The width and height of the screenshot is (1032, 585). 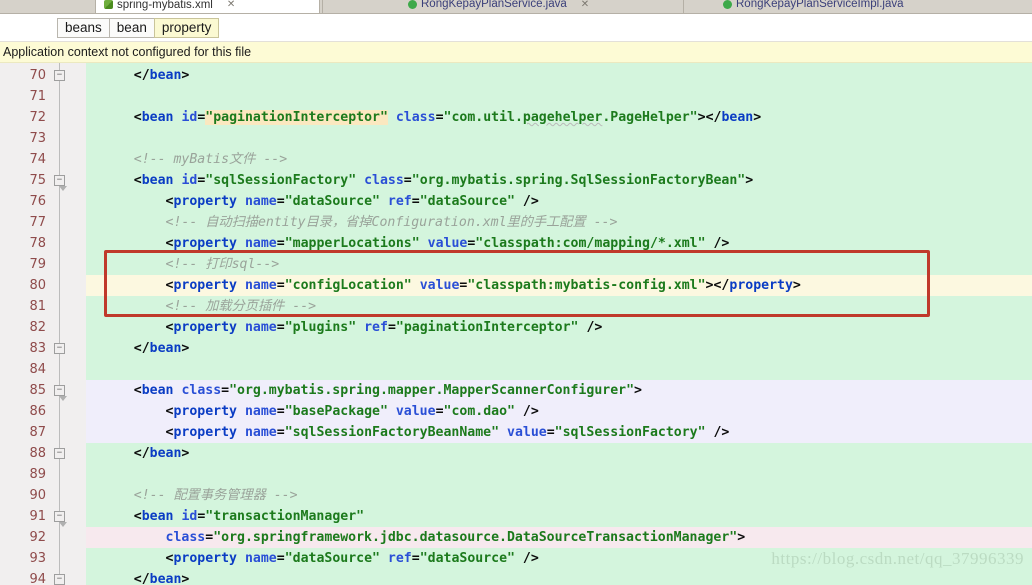 I want to click on watermark: https://blog.csdn.net/qq_37996339, so click(x=897, y=559).